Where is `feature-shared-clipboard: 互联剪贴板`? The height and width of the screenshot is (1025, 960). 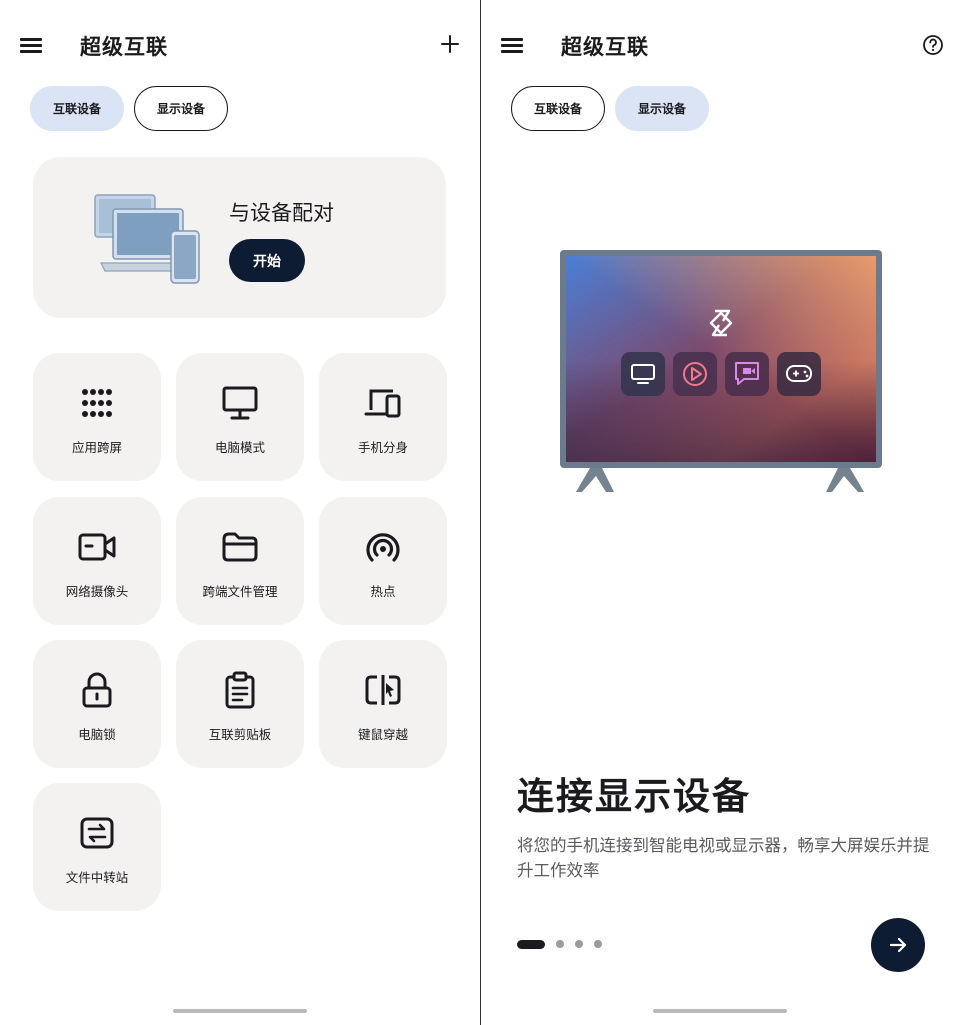
feature-shared-clipboard: 互联剪贴板 is located at coordinates (240, 704).